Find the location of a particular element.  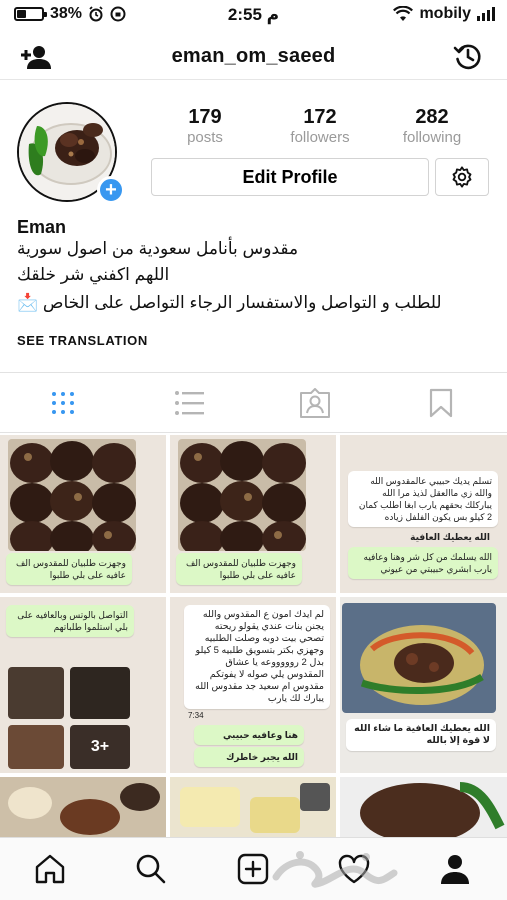

post-6-photo is located at coordinates (419, 658).